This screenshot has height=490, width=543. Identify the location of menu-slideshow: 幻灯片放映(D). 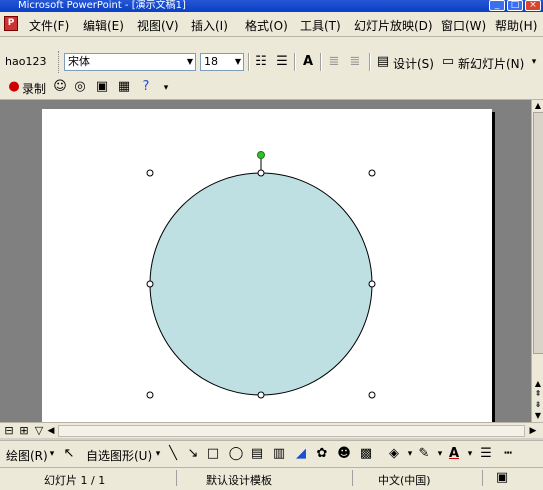
(393, 25).